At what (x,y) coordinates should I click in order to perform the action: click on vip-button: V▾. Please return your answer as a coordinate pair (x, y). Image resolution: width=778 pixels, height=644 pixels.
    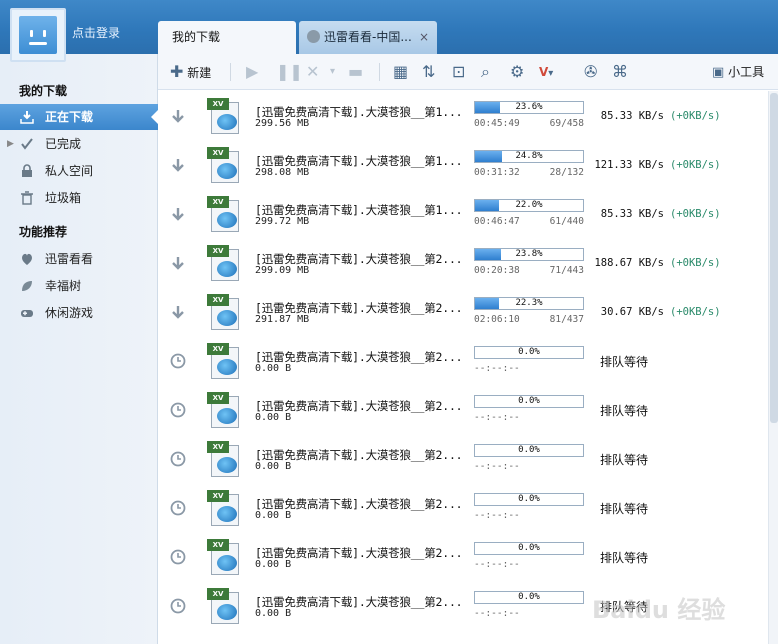
    Looking at the image, I should click on (546, 72).